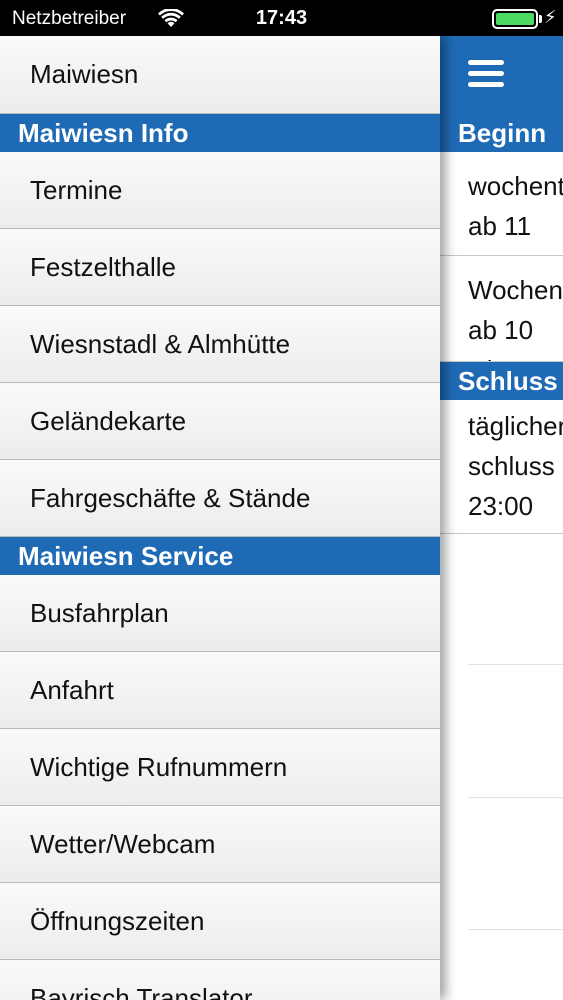  What do you see at coordinates (220, 844) in the screenshot?
I see `drawer-item-wetter: Wetter/Webcam` at bounding box center [220, 844].